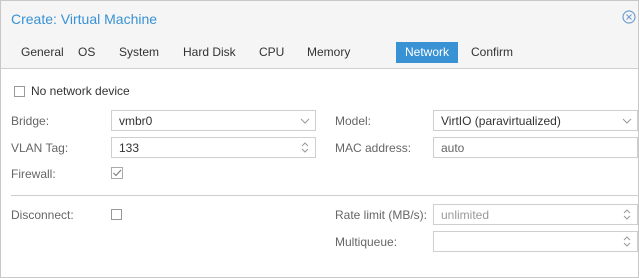 The image size is (639, 278). I want to click on rate-limit-label: Rate limit (MB/s):, so click(381, 215).